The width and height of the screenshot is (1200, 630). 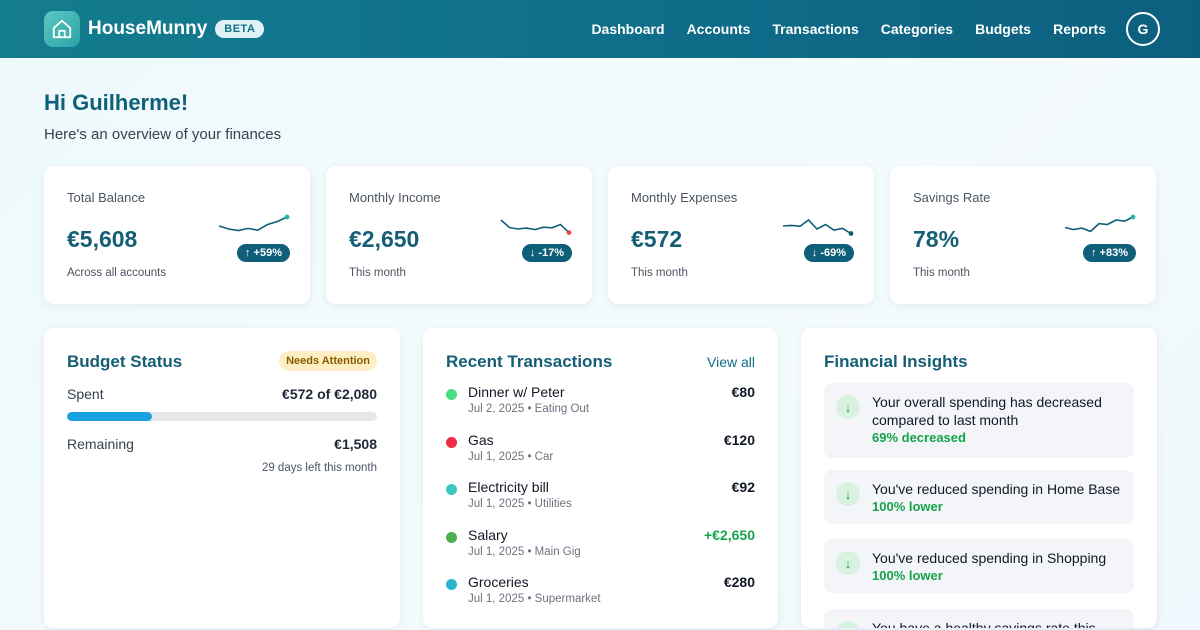 What do you see at coordinates (731, 362) in the screenshot?
I see `view-all-link: View all` at bounding box center [731, 362].